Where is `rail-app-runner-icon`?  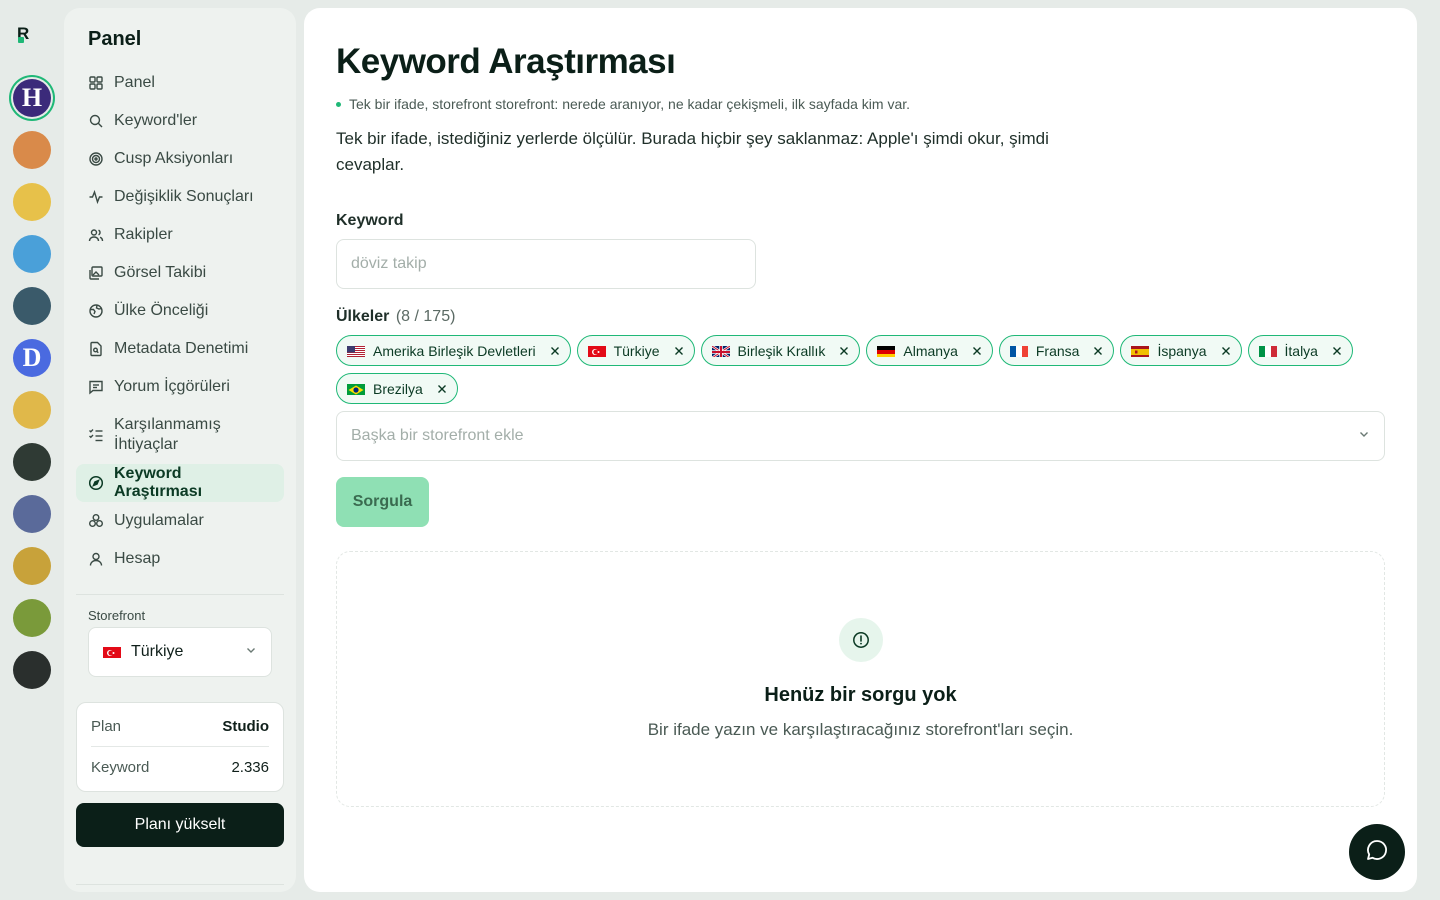
rail-app-runner-icon is located at coordinates (32, 150).